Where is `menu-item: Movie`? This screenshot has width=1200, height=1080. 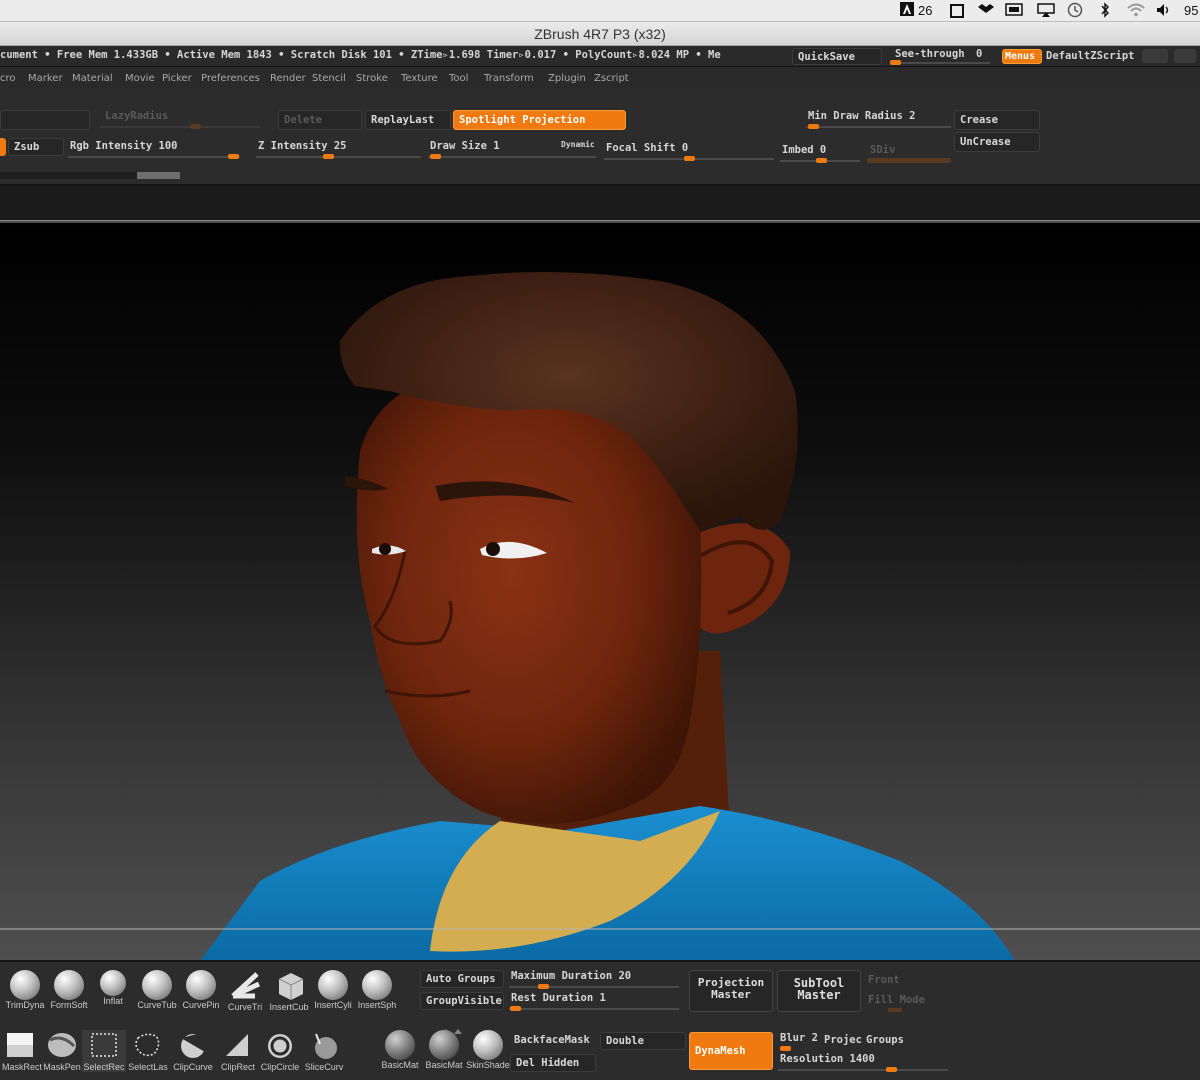 menu-item: Movie is located at coordinates (140, 78).